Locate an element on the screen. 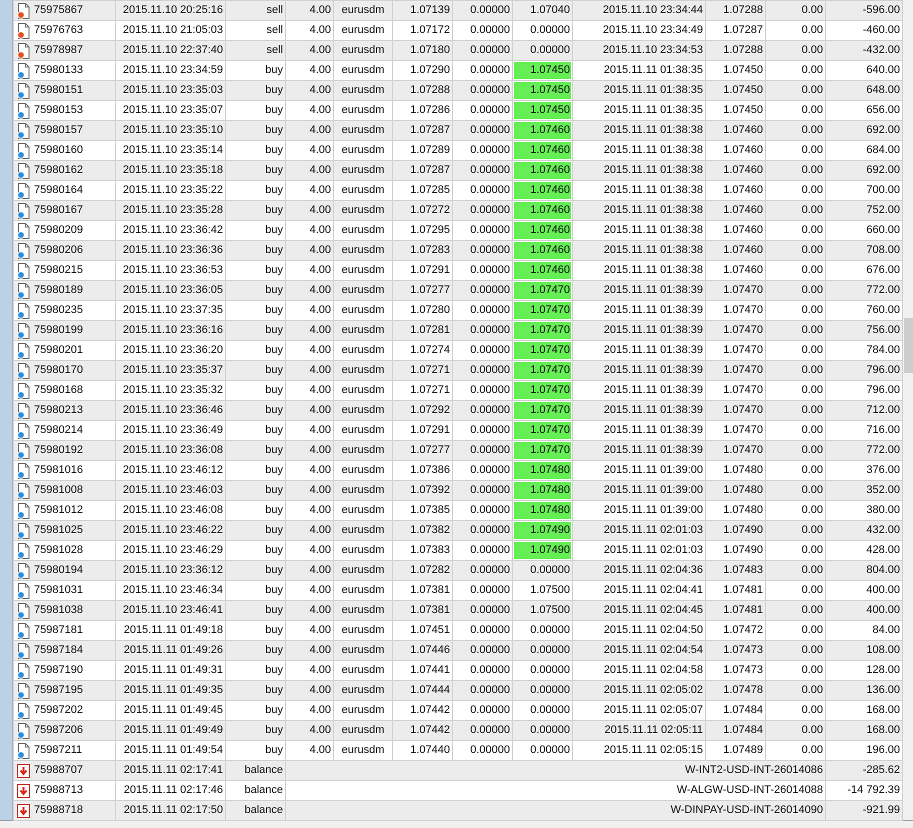 The height and width of the screenshot is (828, 913). ticket-number: 75980151 is located at coordinates (58, 90).